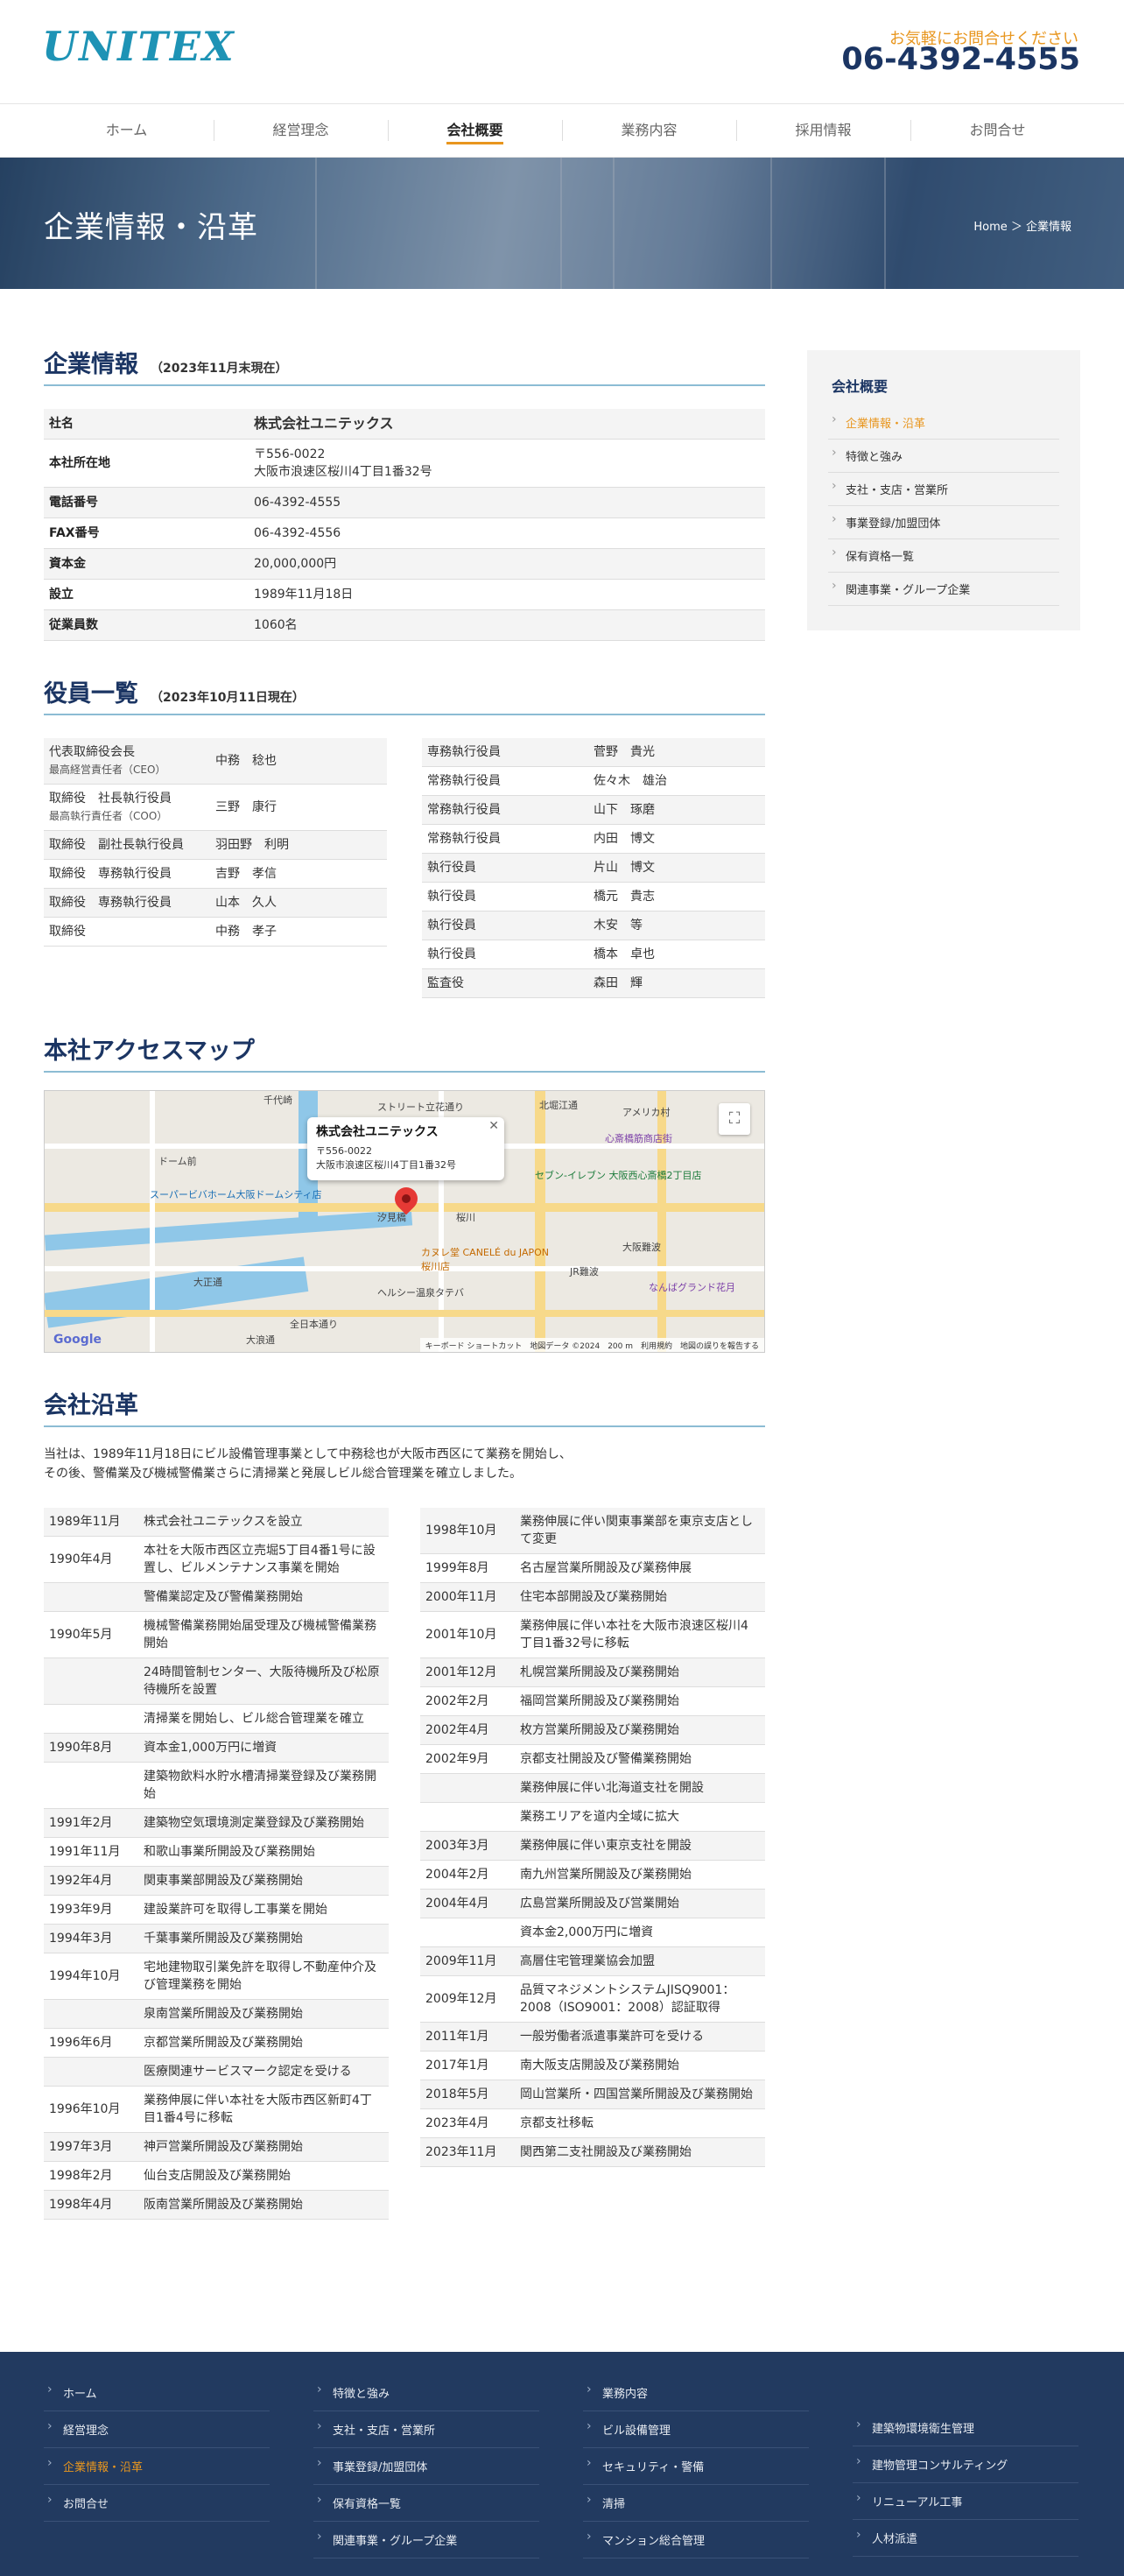 The height and width of the screenshot is (2576, 1124). I want to click on history-date: 2023年4月, so click(467, 2123).